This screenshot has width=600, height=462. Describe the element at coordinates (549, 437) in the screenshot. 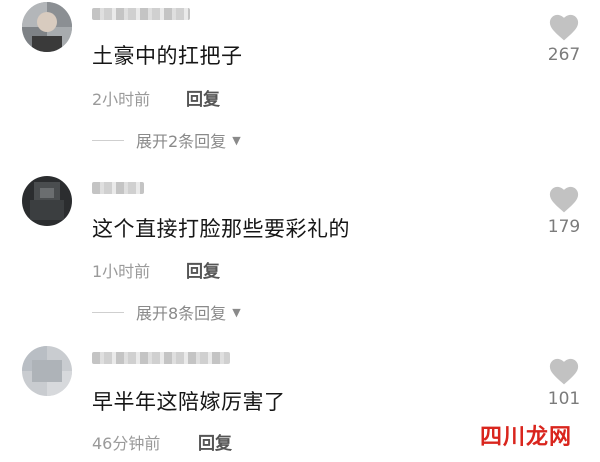

I see `watermark-part-2: 龙网` at that location.